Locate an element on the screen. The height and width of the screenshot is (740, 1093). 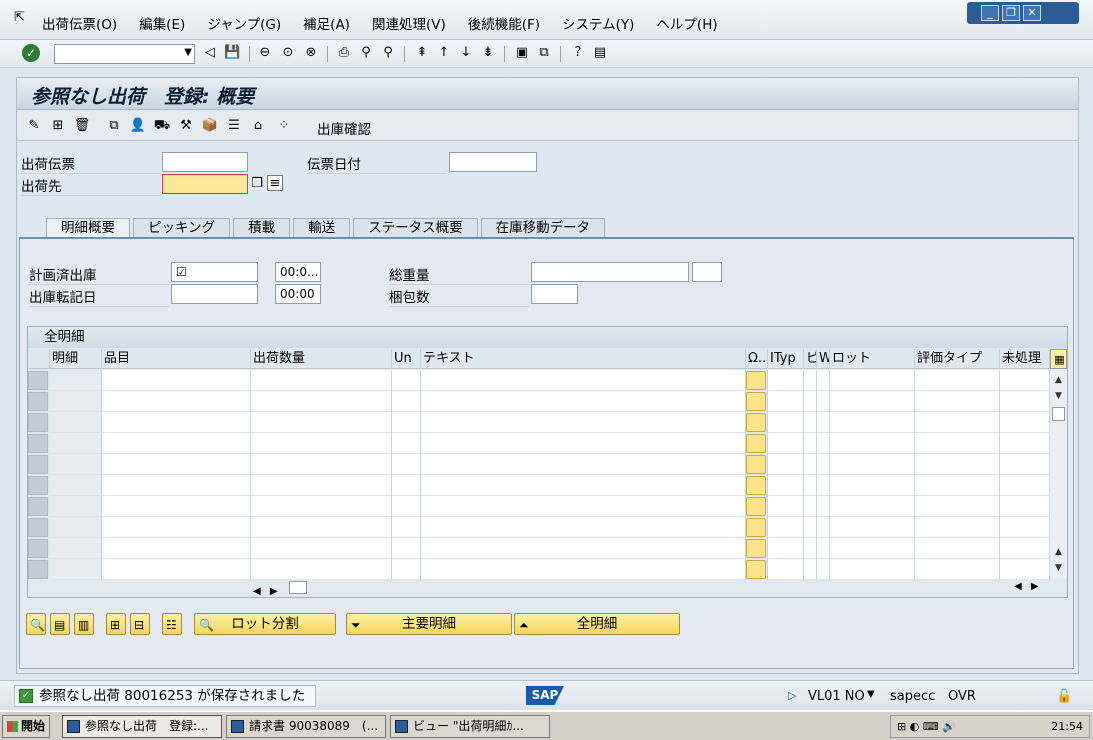
scroll-thumb is located at coordinates (297, 587).